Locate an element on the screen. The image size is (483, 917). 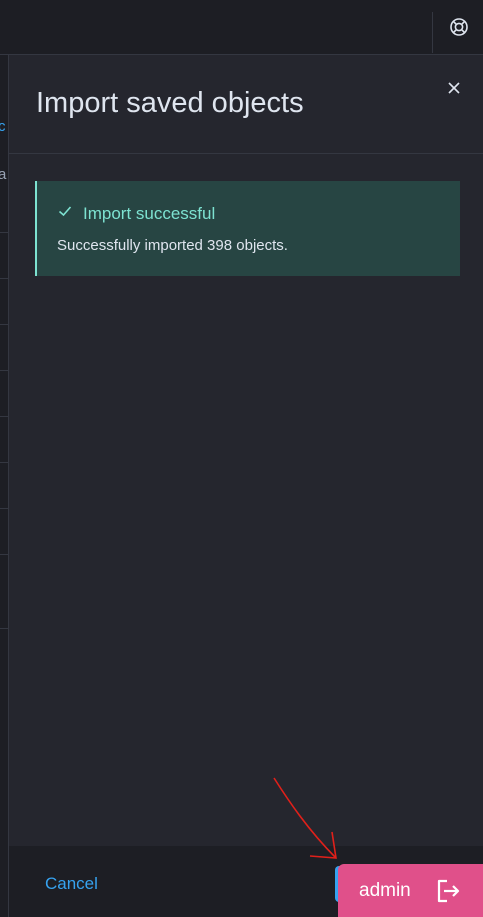
callout-header: Import successful is located at coordinates (136, 213).